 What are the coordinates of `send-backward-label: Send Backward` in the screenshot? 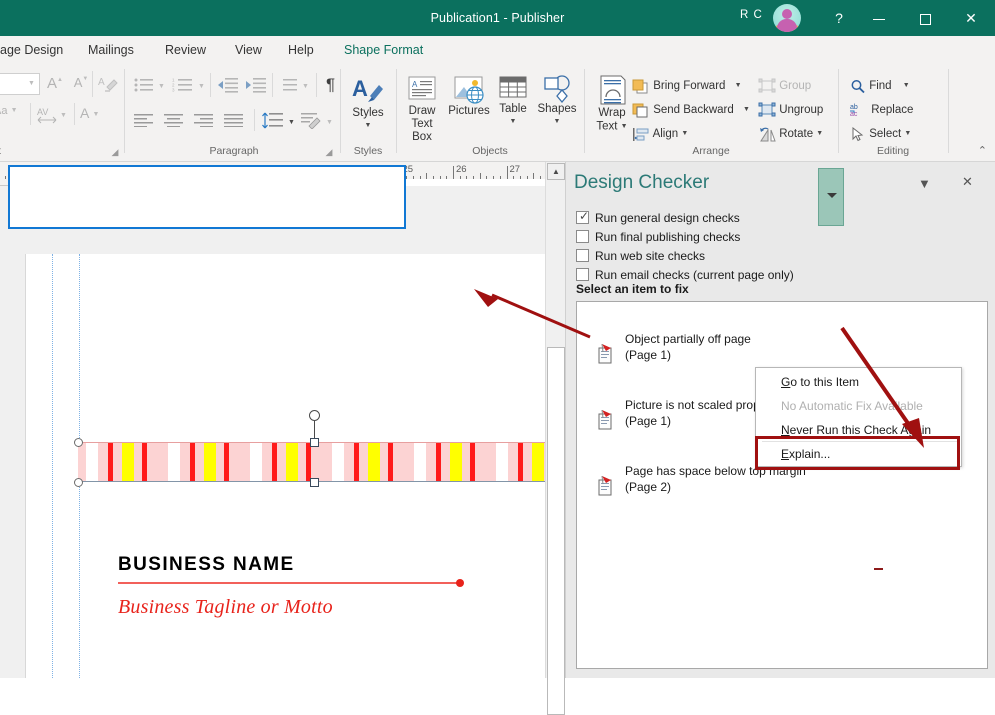 It's located at (693, 110).